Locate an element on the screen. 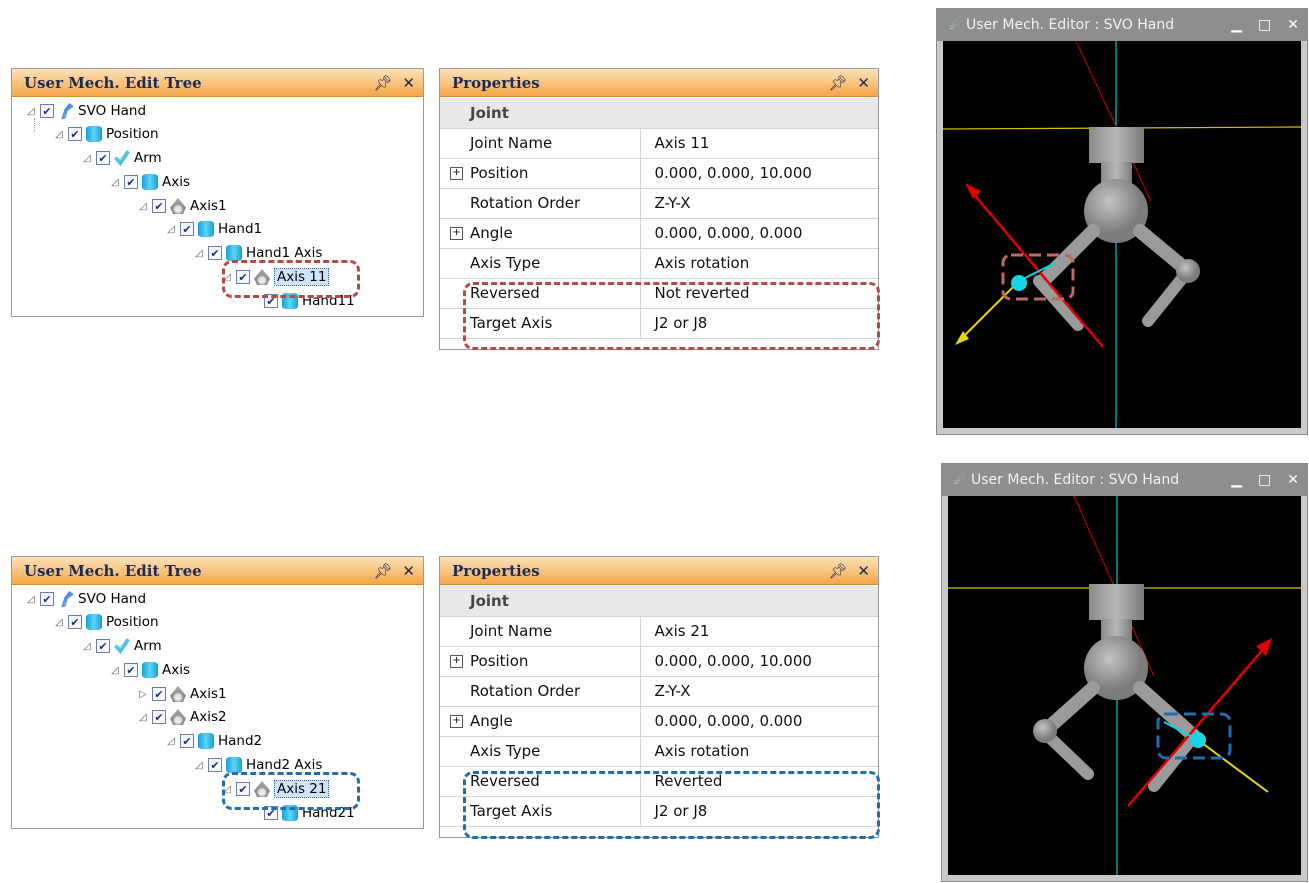 This screenshot has height=883, width=1309. property-value: Axis 21 is located at coordinates (759, 631).